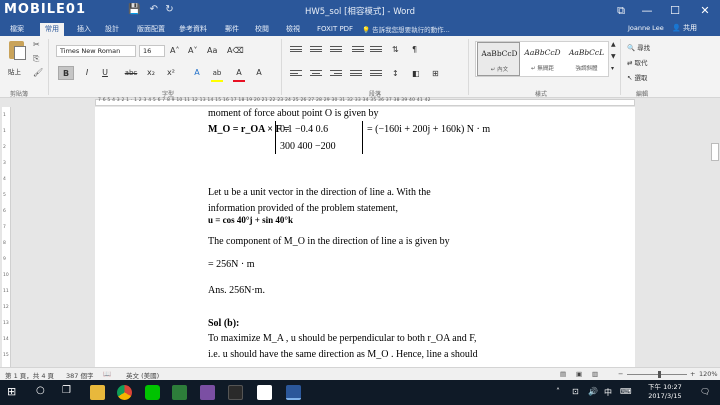 This screenshot has height=405, width=720. I want to click on file-explorer-icon, so click(97, 392).